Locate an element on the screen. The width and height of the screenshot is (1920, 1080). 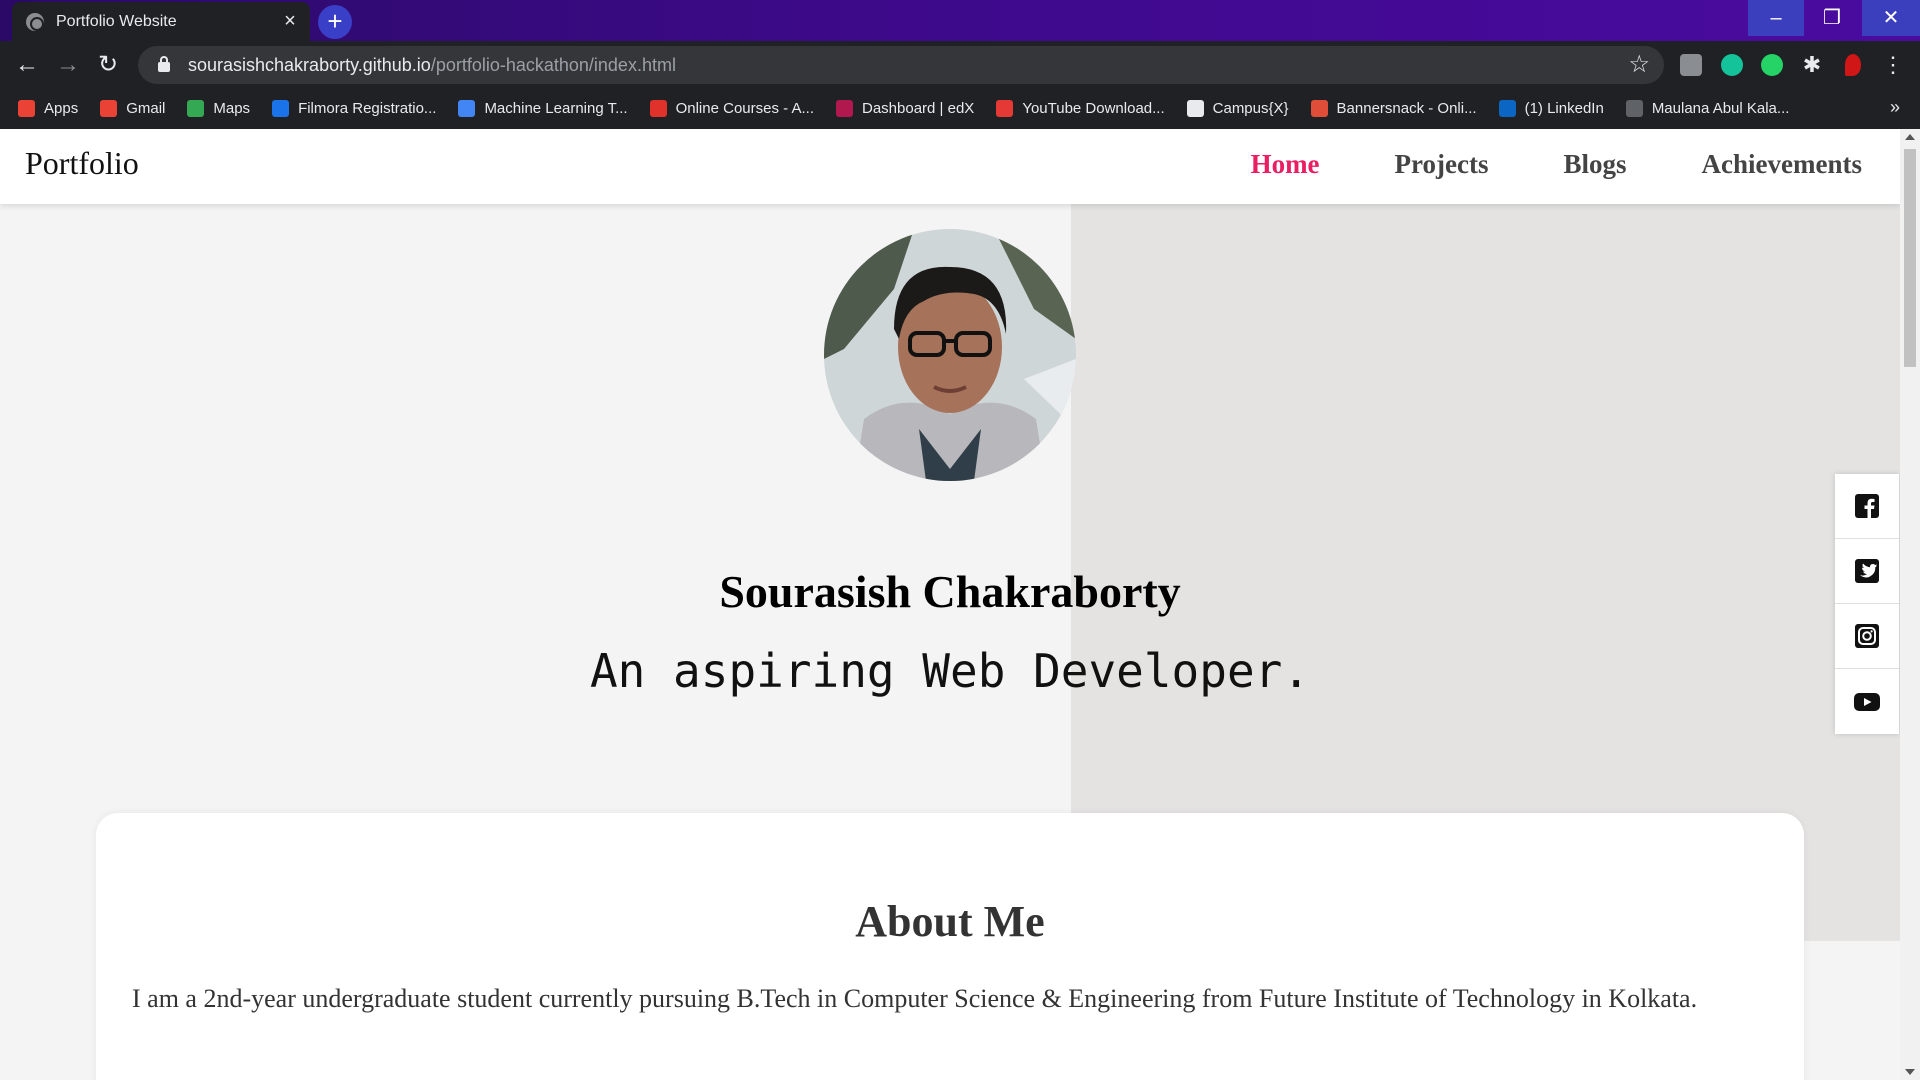
linkedin-icon is located at coordinates (1507, 108).